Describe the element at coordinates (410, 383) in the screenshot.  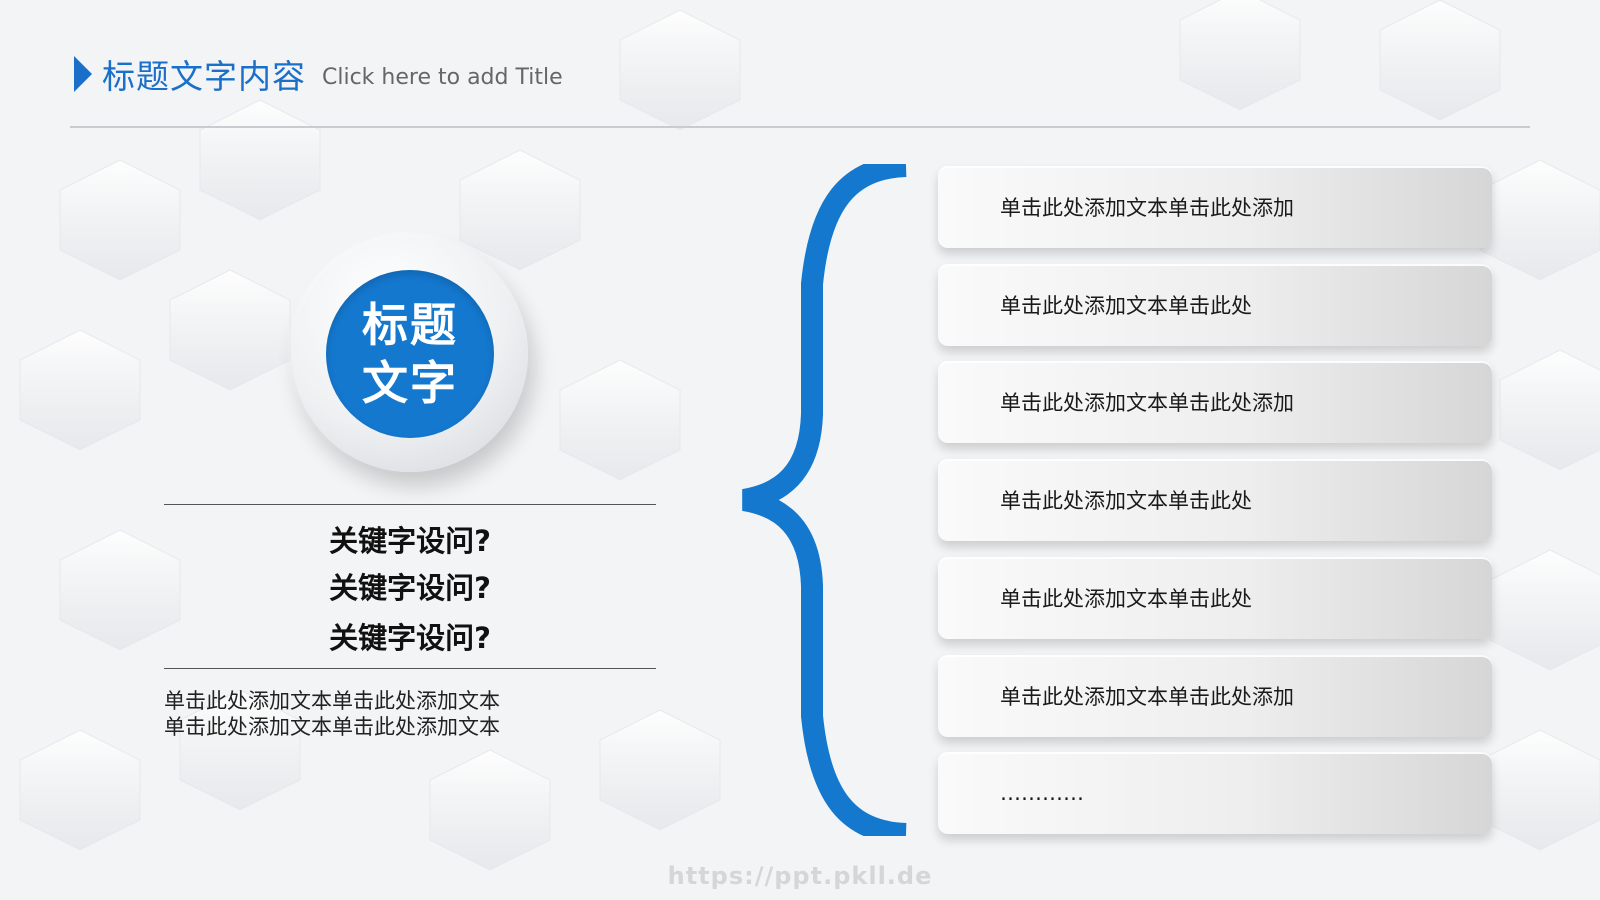
I see `emblem-text-line2: 文字` at that location.